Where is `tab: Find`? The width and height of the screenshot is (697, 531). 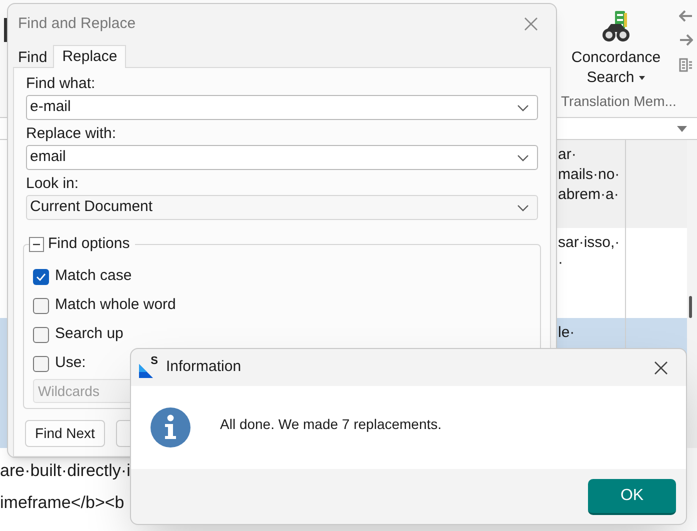 tab: Find is located at coordinates (33, 57).